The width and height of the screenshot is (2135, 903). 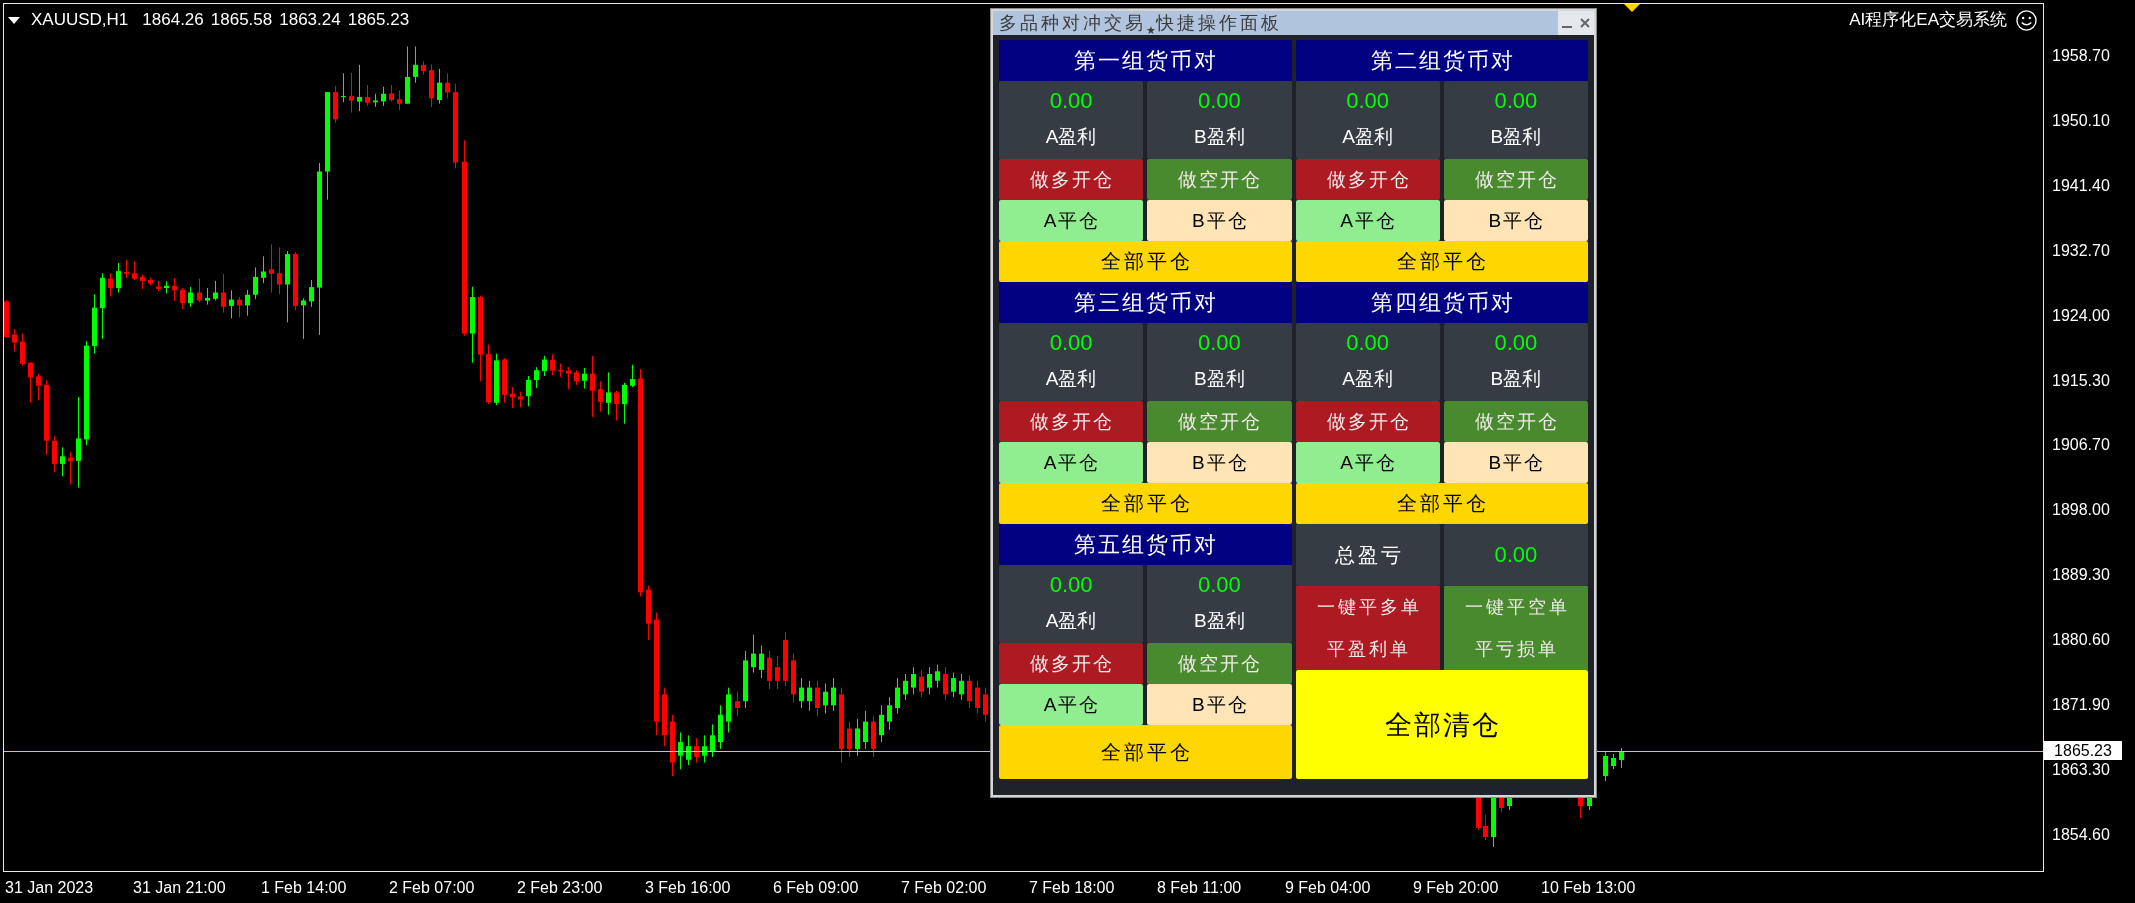 What do you see at coordinates (1589, 887) in the screenshot?
I see `time-axis-label: 10 Feb 13:00` at bounding box center [1589, 887].